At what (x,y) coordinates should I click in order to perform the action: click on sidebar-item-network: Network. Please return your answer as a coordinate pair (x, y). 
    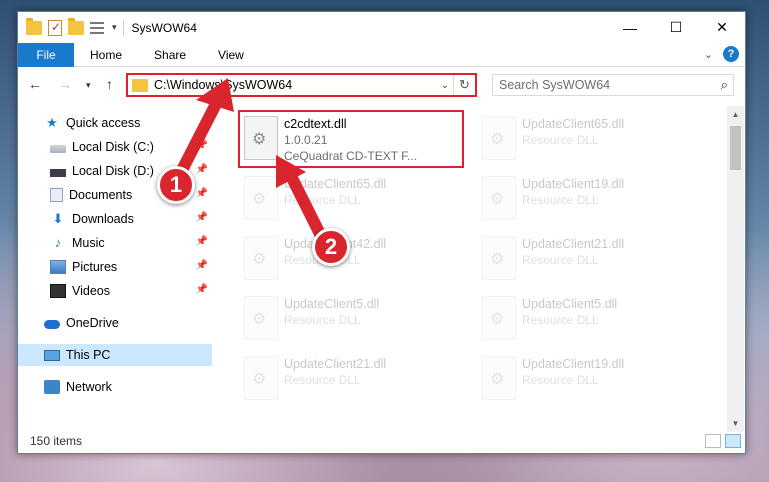
    Looking at the image, I should click on (115, 387).